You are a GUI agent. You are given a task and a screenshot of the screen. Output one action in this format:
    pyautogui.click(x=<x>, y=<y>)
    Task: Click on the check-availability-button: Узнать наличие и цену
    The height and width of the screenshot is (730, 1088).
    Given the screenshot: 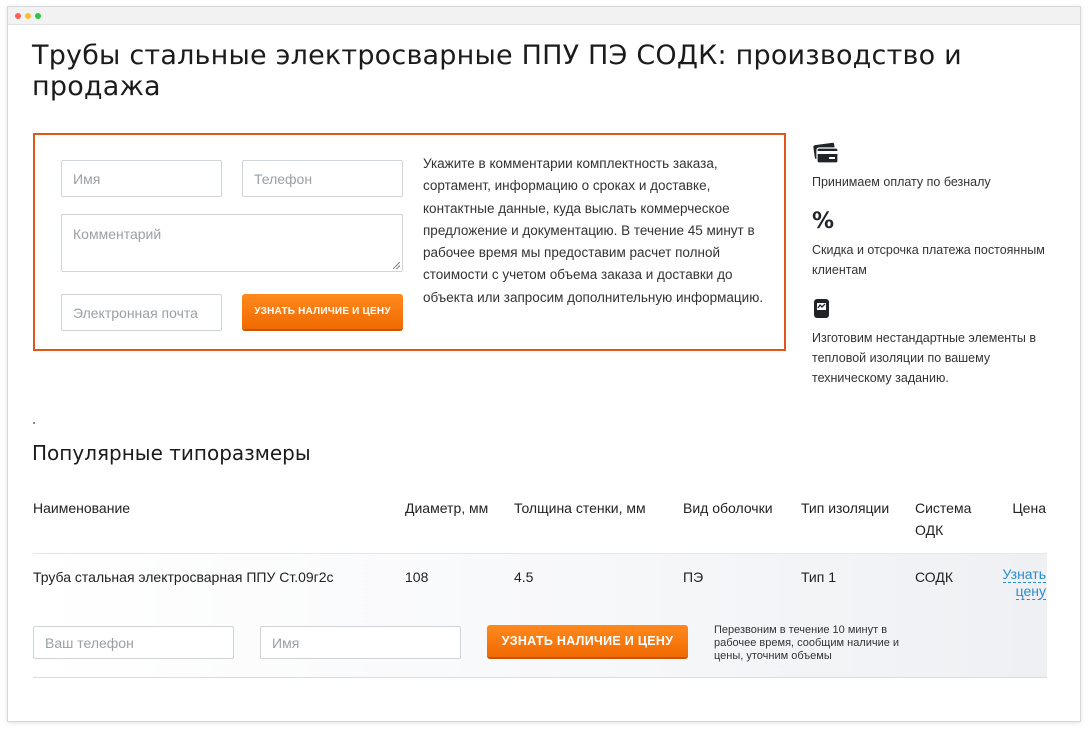 What is the action you would take?
    pyautogui.click(x=322, y=311)
    